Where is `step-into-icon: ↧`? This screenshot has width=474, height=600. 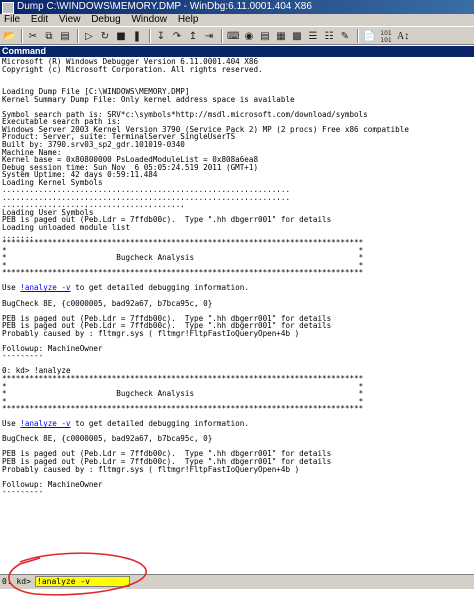 step-into-icon: ↧ is located at coordinates (161, 35).